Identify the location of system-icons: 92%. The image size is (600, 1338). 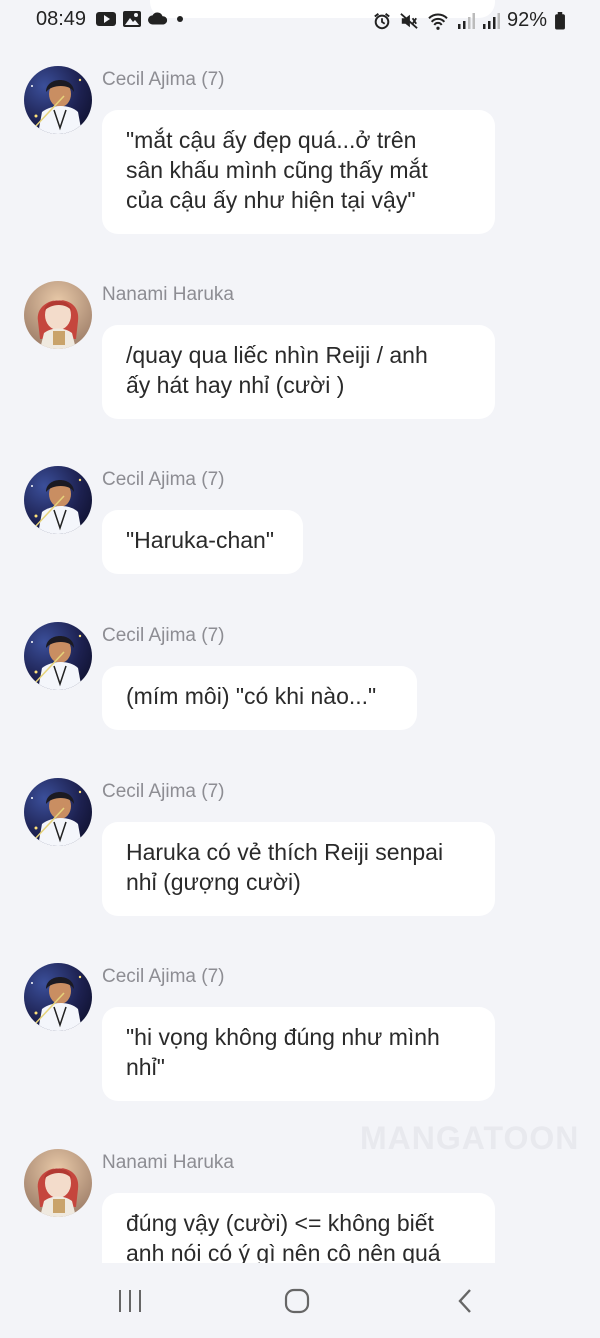
(469, 20).